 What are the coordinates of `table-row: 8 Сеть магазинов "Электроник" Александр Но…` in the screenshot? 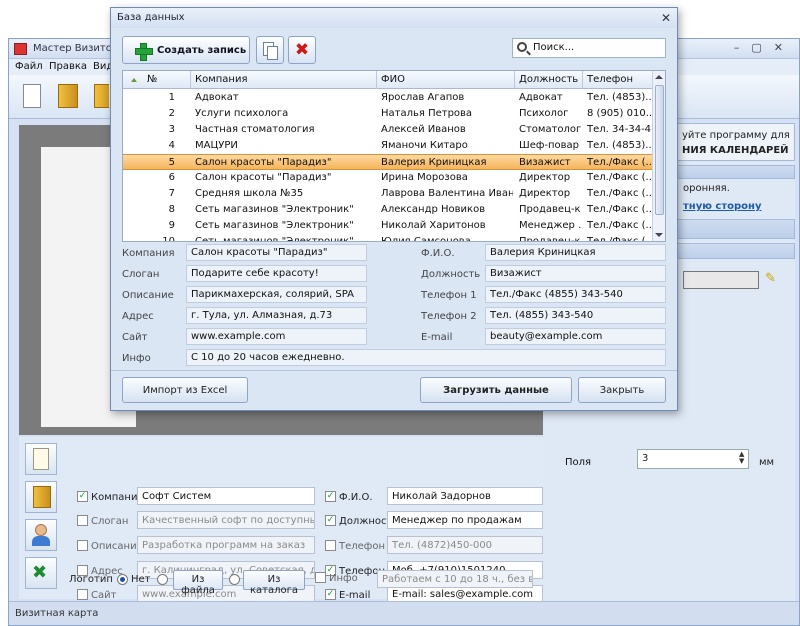 It's located at (388, 210).